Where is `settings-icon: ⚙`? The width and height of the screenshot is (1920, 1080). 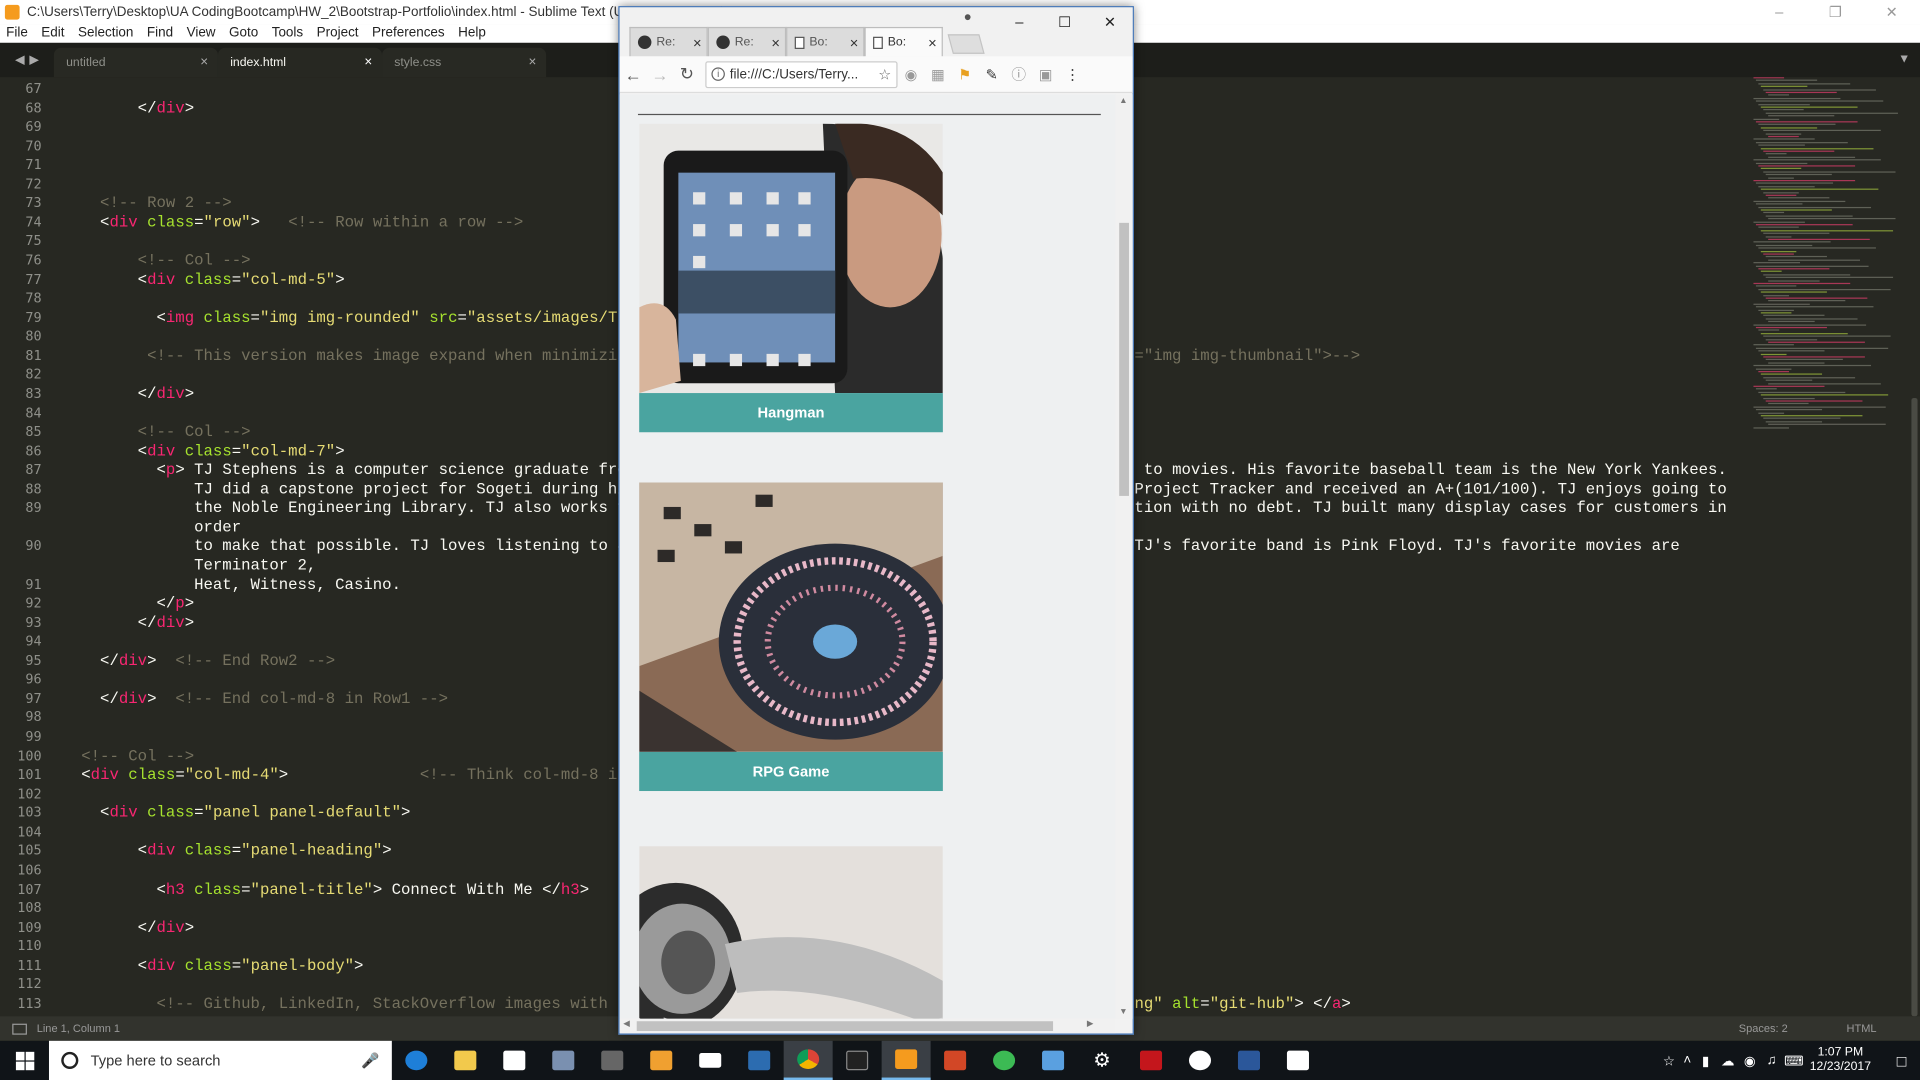
settings-icon: ⚙ is located at coordinates (1102, 1060).